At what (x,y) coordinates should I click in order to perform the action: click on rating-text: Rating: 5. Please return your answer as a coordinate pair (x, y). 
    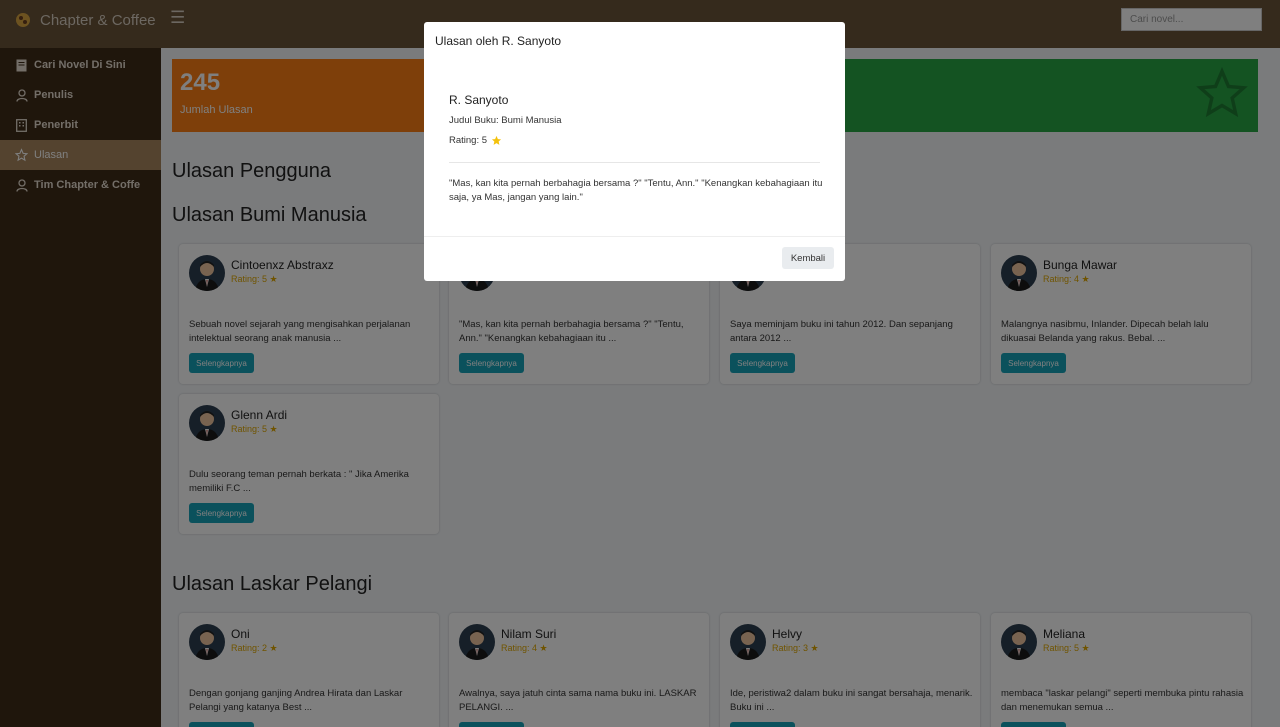
    Looking at the image, I should click on (475, 140).